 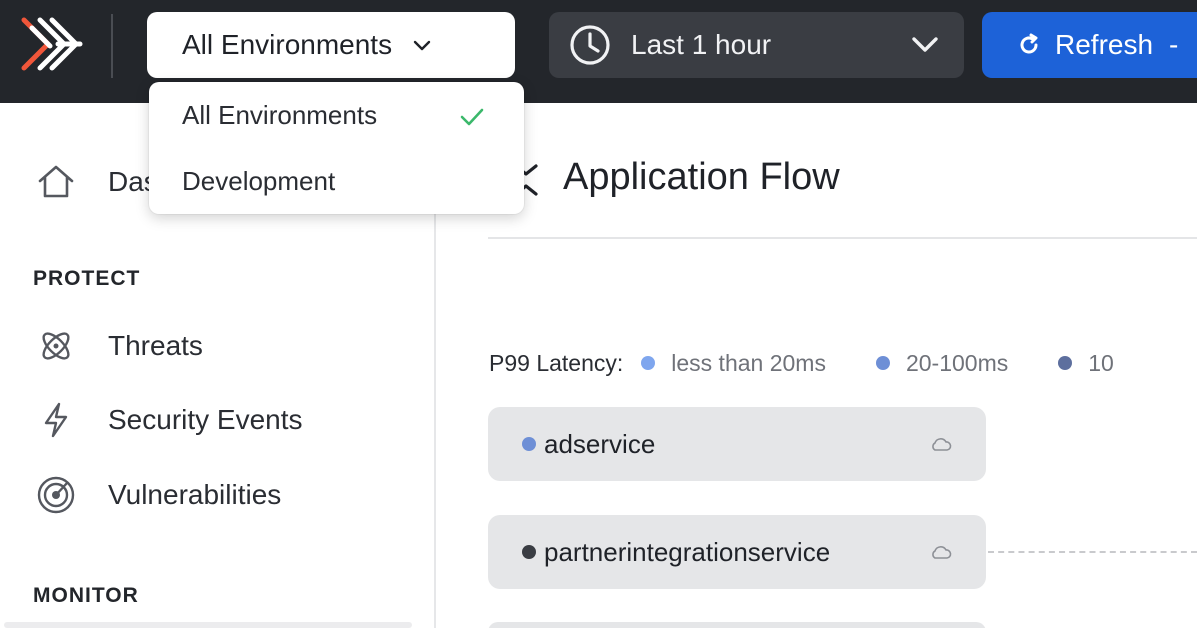 What do you see at coordinates (701, 44) in the screenshot?
I see `time-range-label: Last 1 hour` at bounding box center [701, 44].